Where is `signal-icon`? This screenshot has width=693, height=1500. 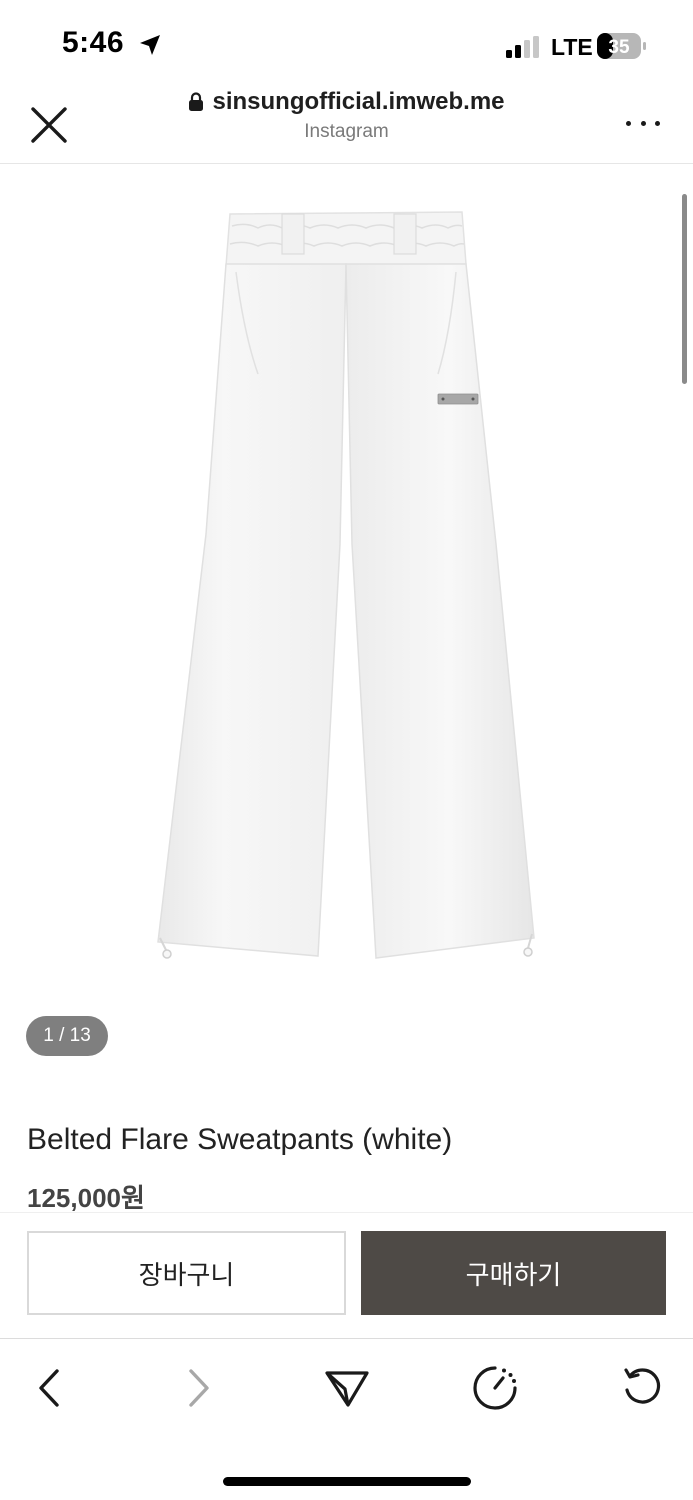
signal-icon is located at coordinates (522, 47).